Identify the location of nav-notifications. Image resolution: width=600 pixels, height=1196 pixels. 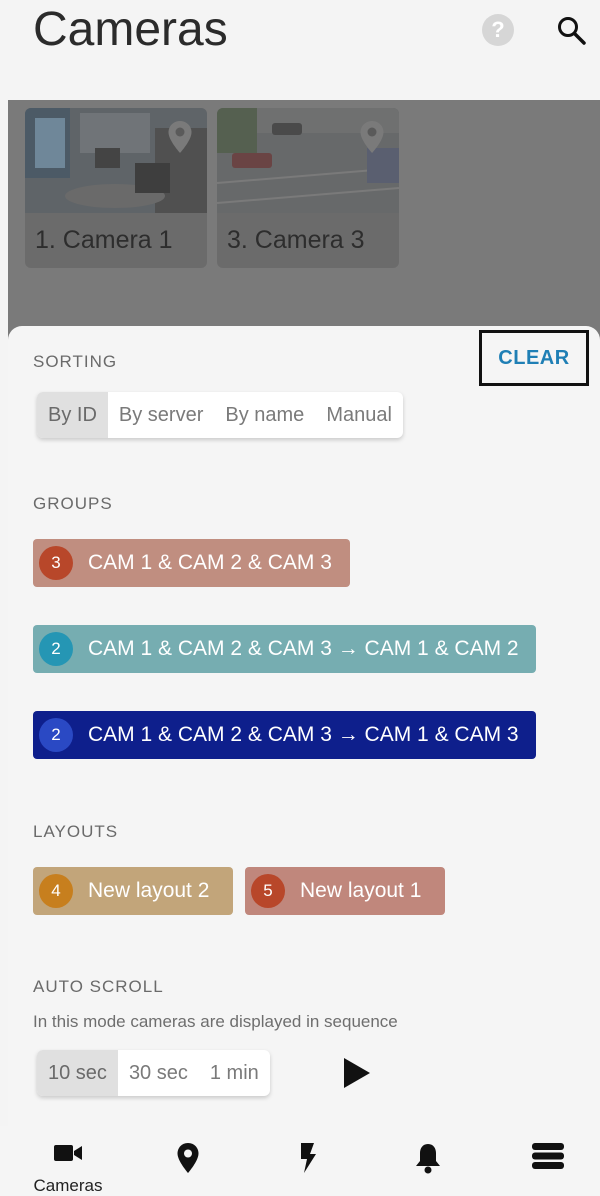
(428, 1161).